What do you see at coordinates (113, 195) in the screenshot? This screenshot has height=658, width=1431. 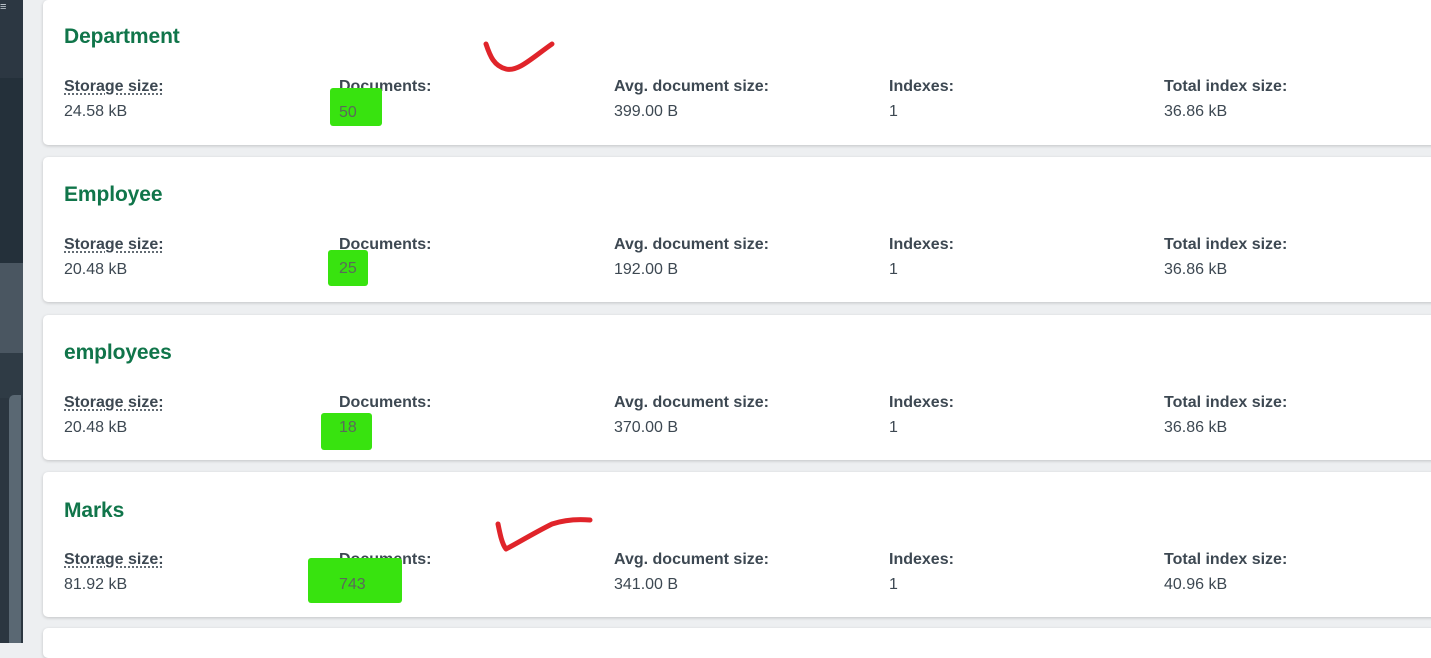 I see `collection-title: Employee` at bounding box center [113, 195].